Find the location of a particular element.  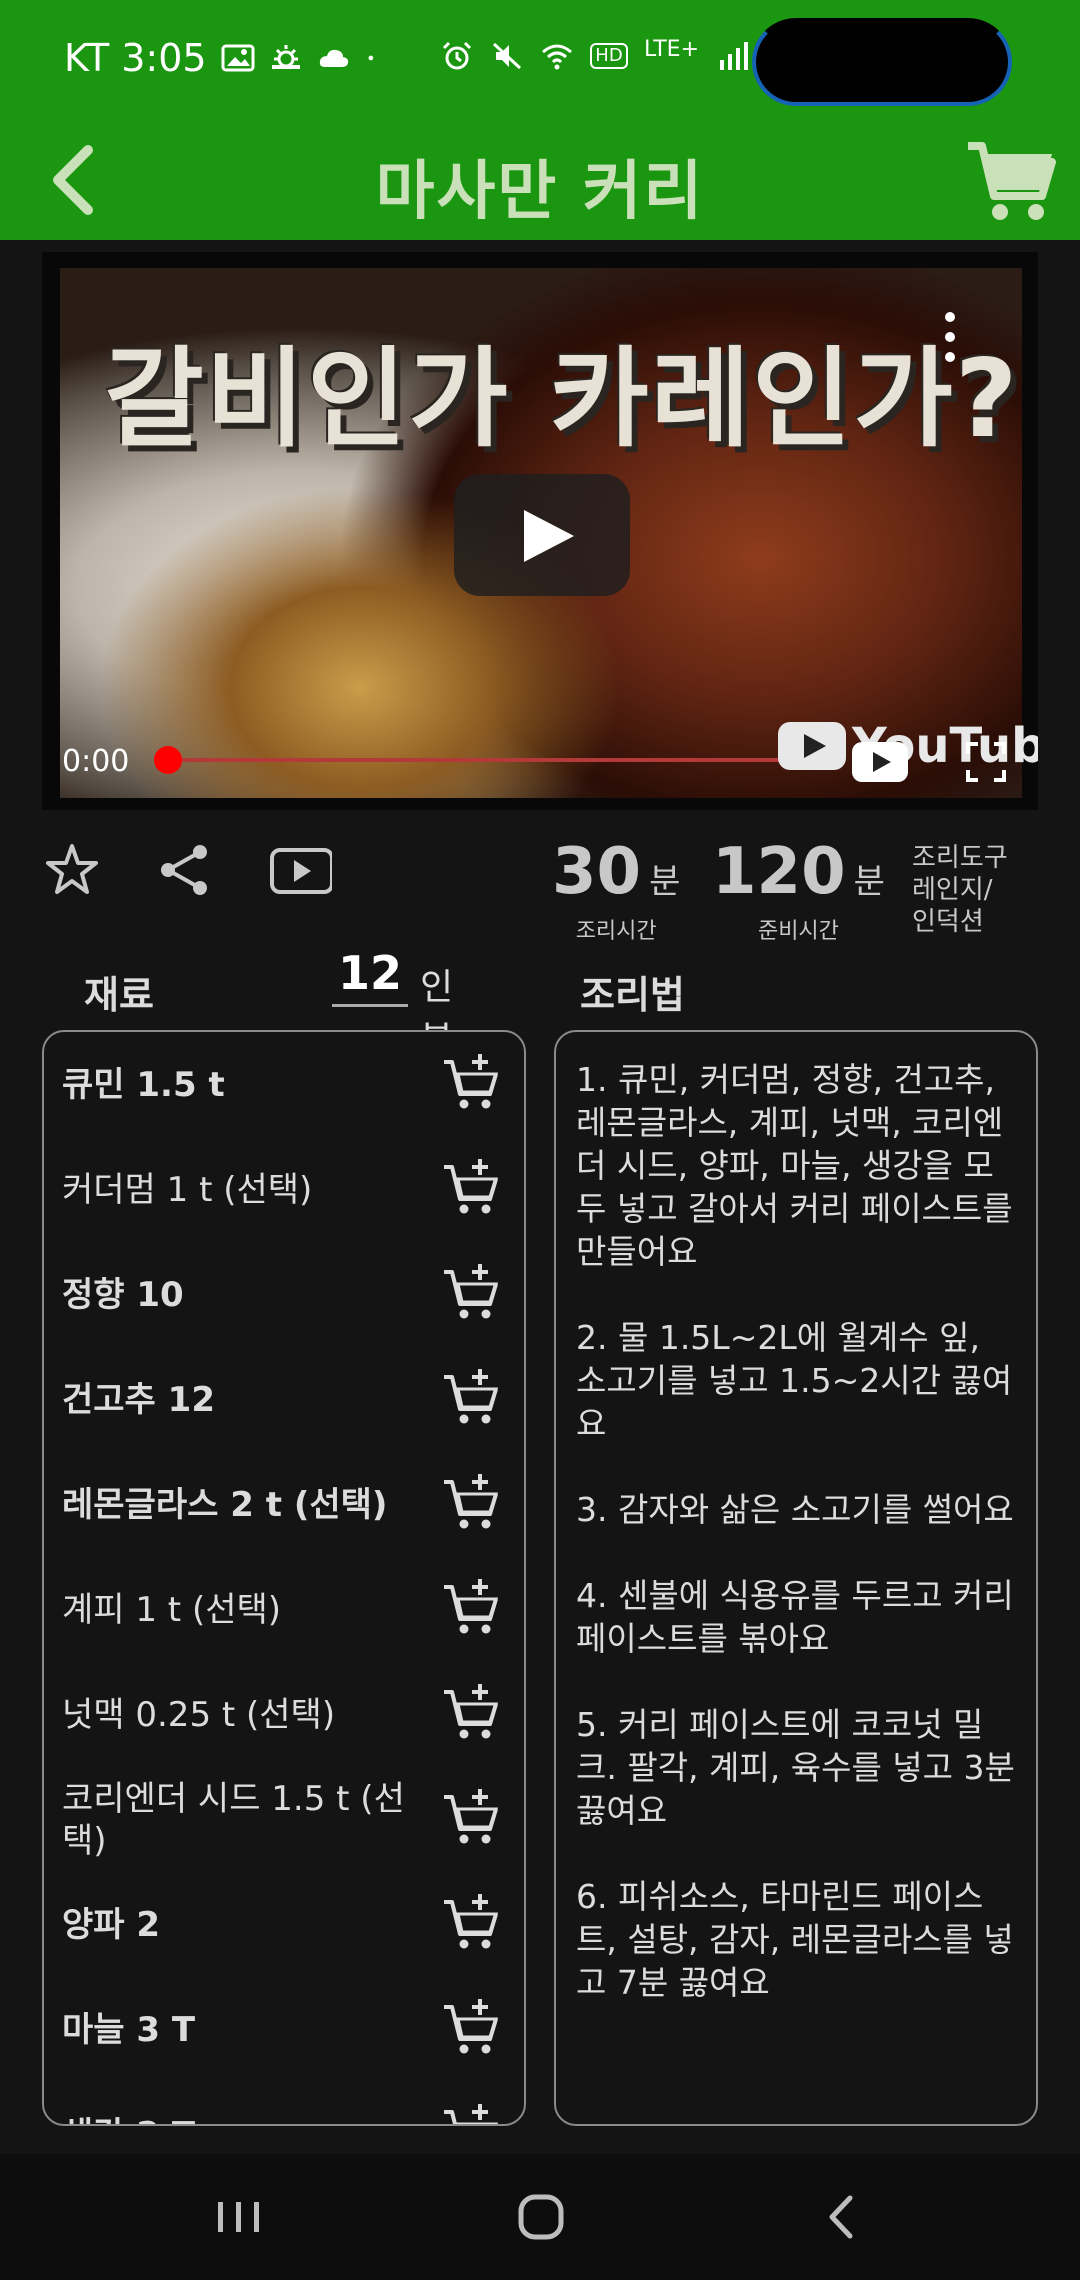

weather-icon is located at coordinates (285, 57).